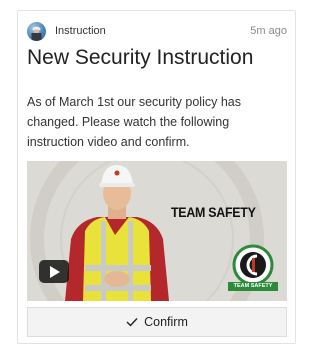 The image size is (320, 347). I want to click on check-icon, so click(132, 322).